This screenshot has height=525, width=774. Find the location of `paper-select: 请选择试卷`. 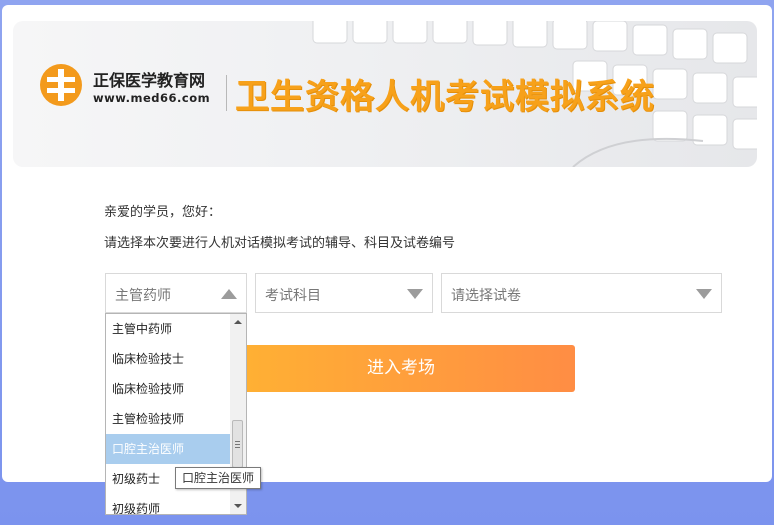

paper-select: 请选择试卷 is located at coordinates (581, 293).